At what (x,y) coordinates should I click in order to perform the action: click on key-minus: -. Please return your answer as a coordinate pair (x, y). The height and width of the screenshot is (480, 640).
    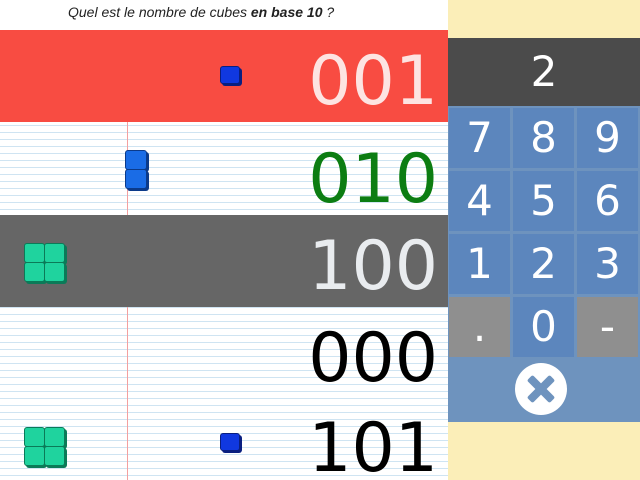
    Looking at the image, I should click on (607, 327).